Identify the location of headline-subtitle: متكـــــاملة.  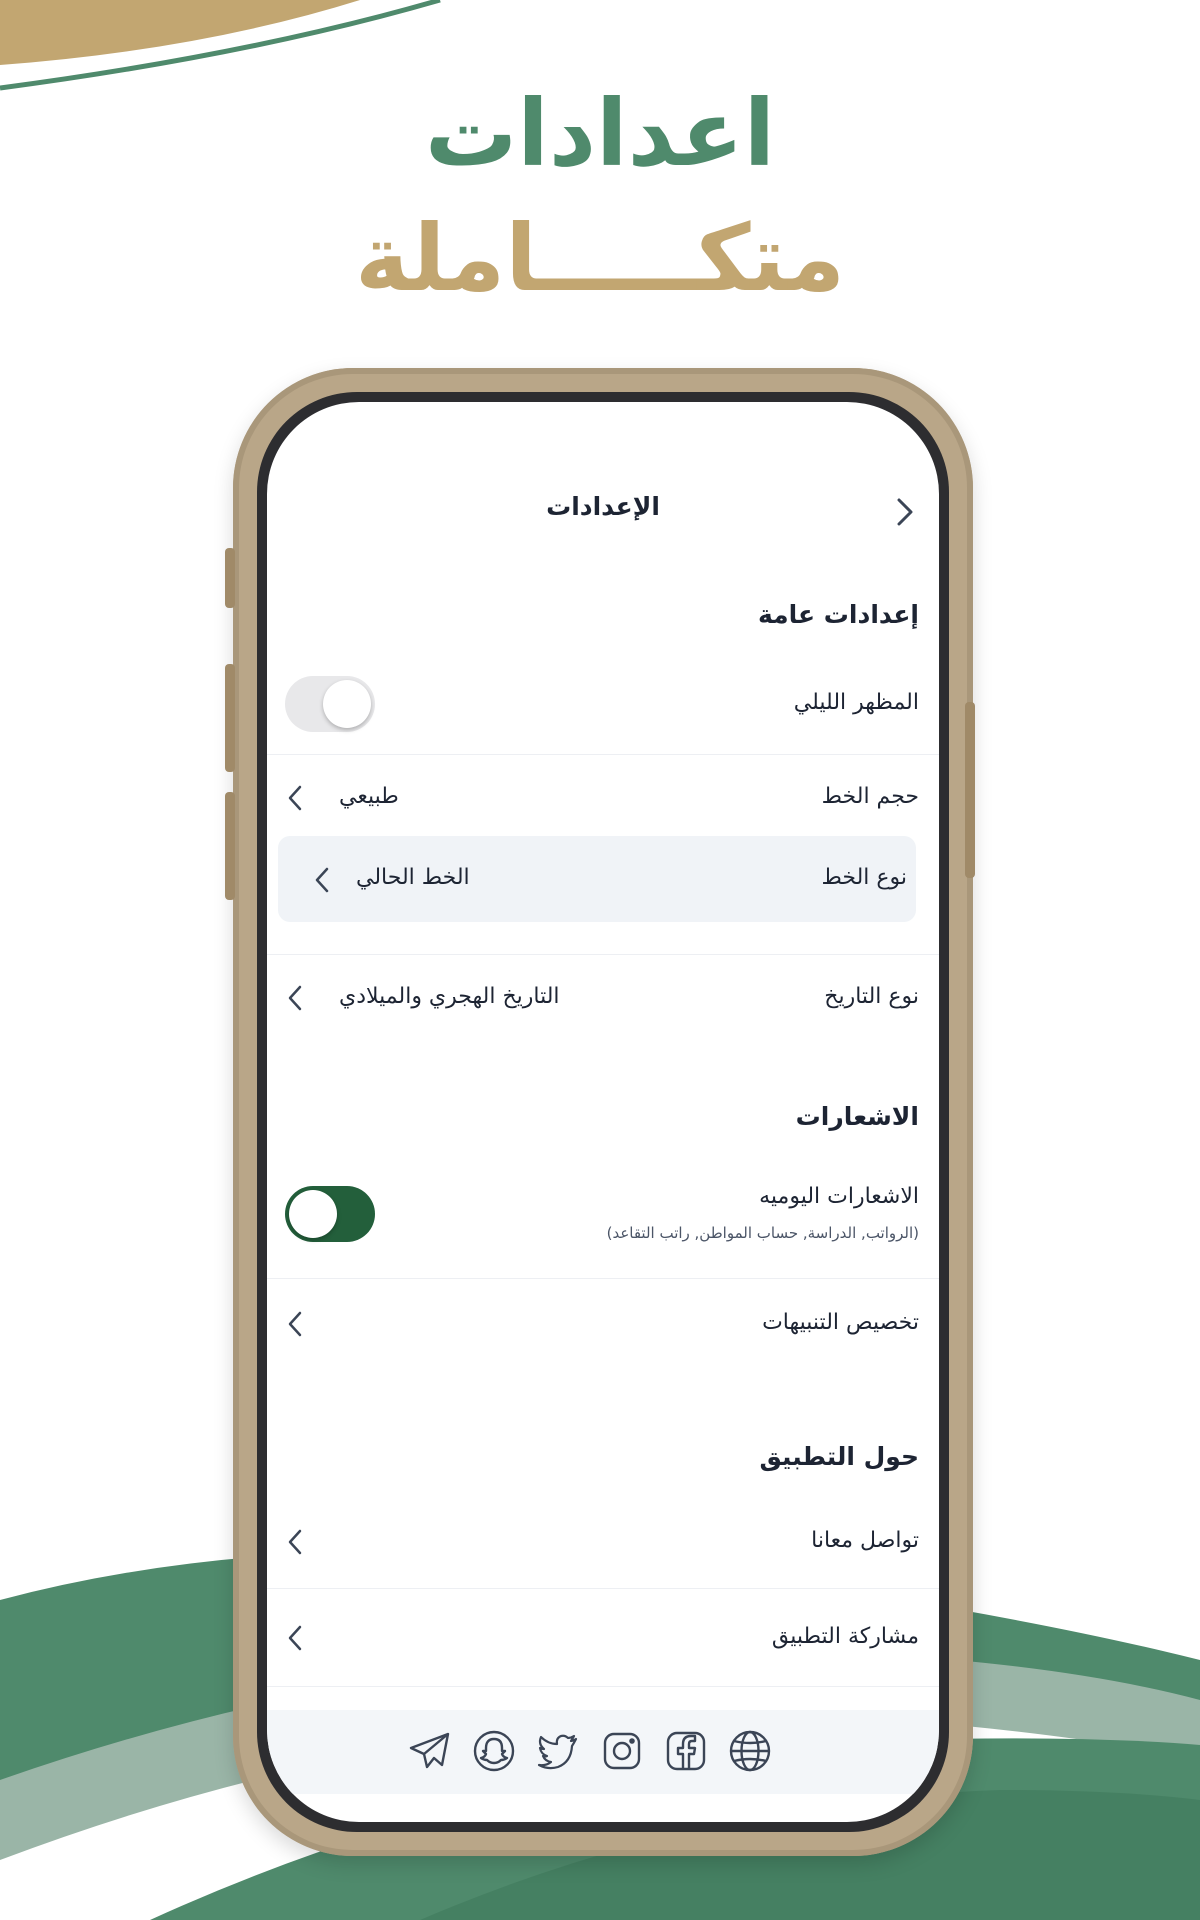
(600, 258).